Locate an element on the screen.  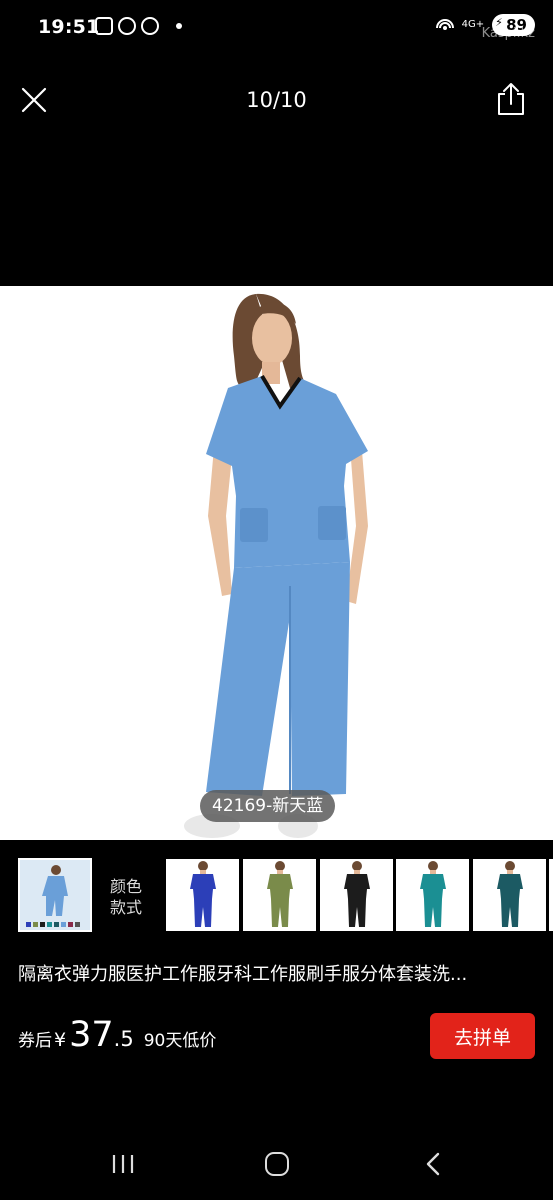
main-thumbnail is located at coordinates (55, 895).